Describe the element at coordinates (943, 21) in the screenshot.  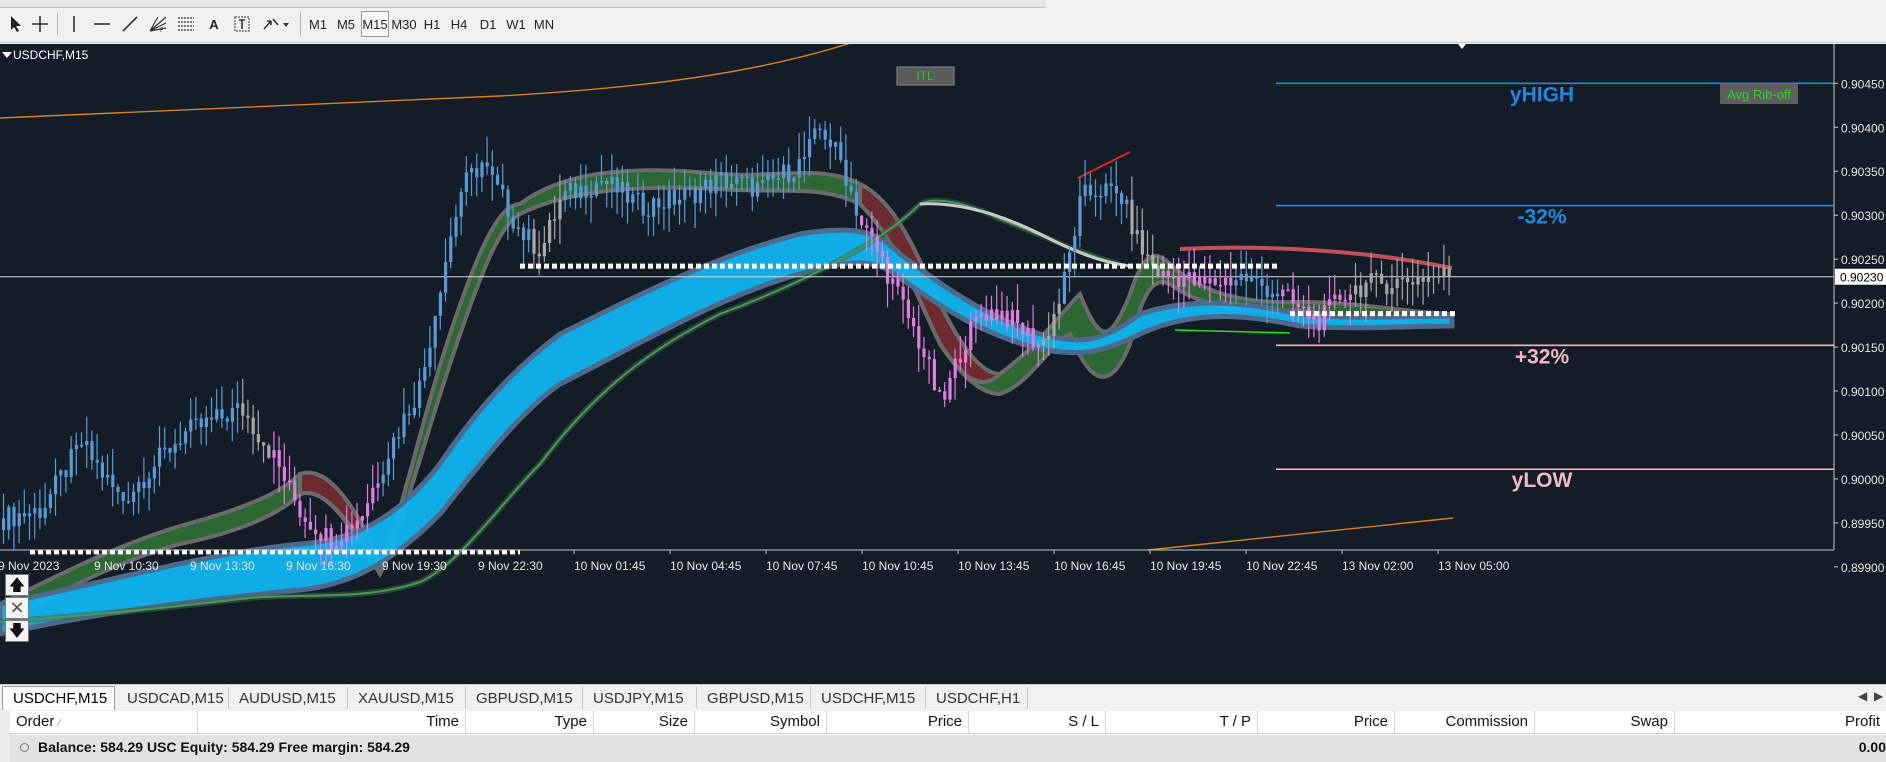
I see `chart-toolbar: F A M1 M5 M15 M30 H1 H4 D1 W1 MN` at that location.